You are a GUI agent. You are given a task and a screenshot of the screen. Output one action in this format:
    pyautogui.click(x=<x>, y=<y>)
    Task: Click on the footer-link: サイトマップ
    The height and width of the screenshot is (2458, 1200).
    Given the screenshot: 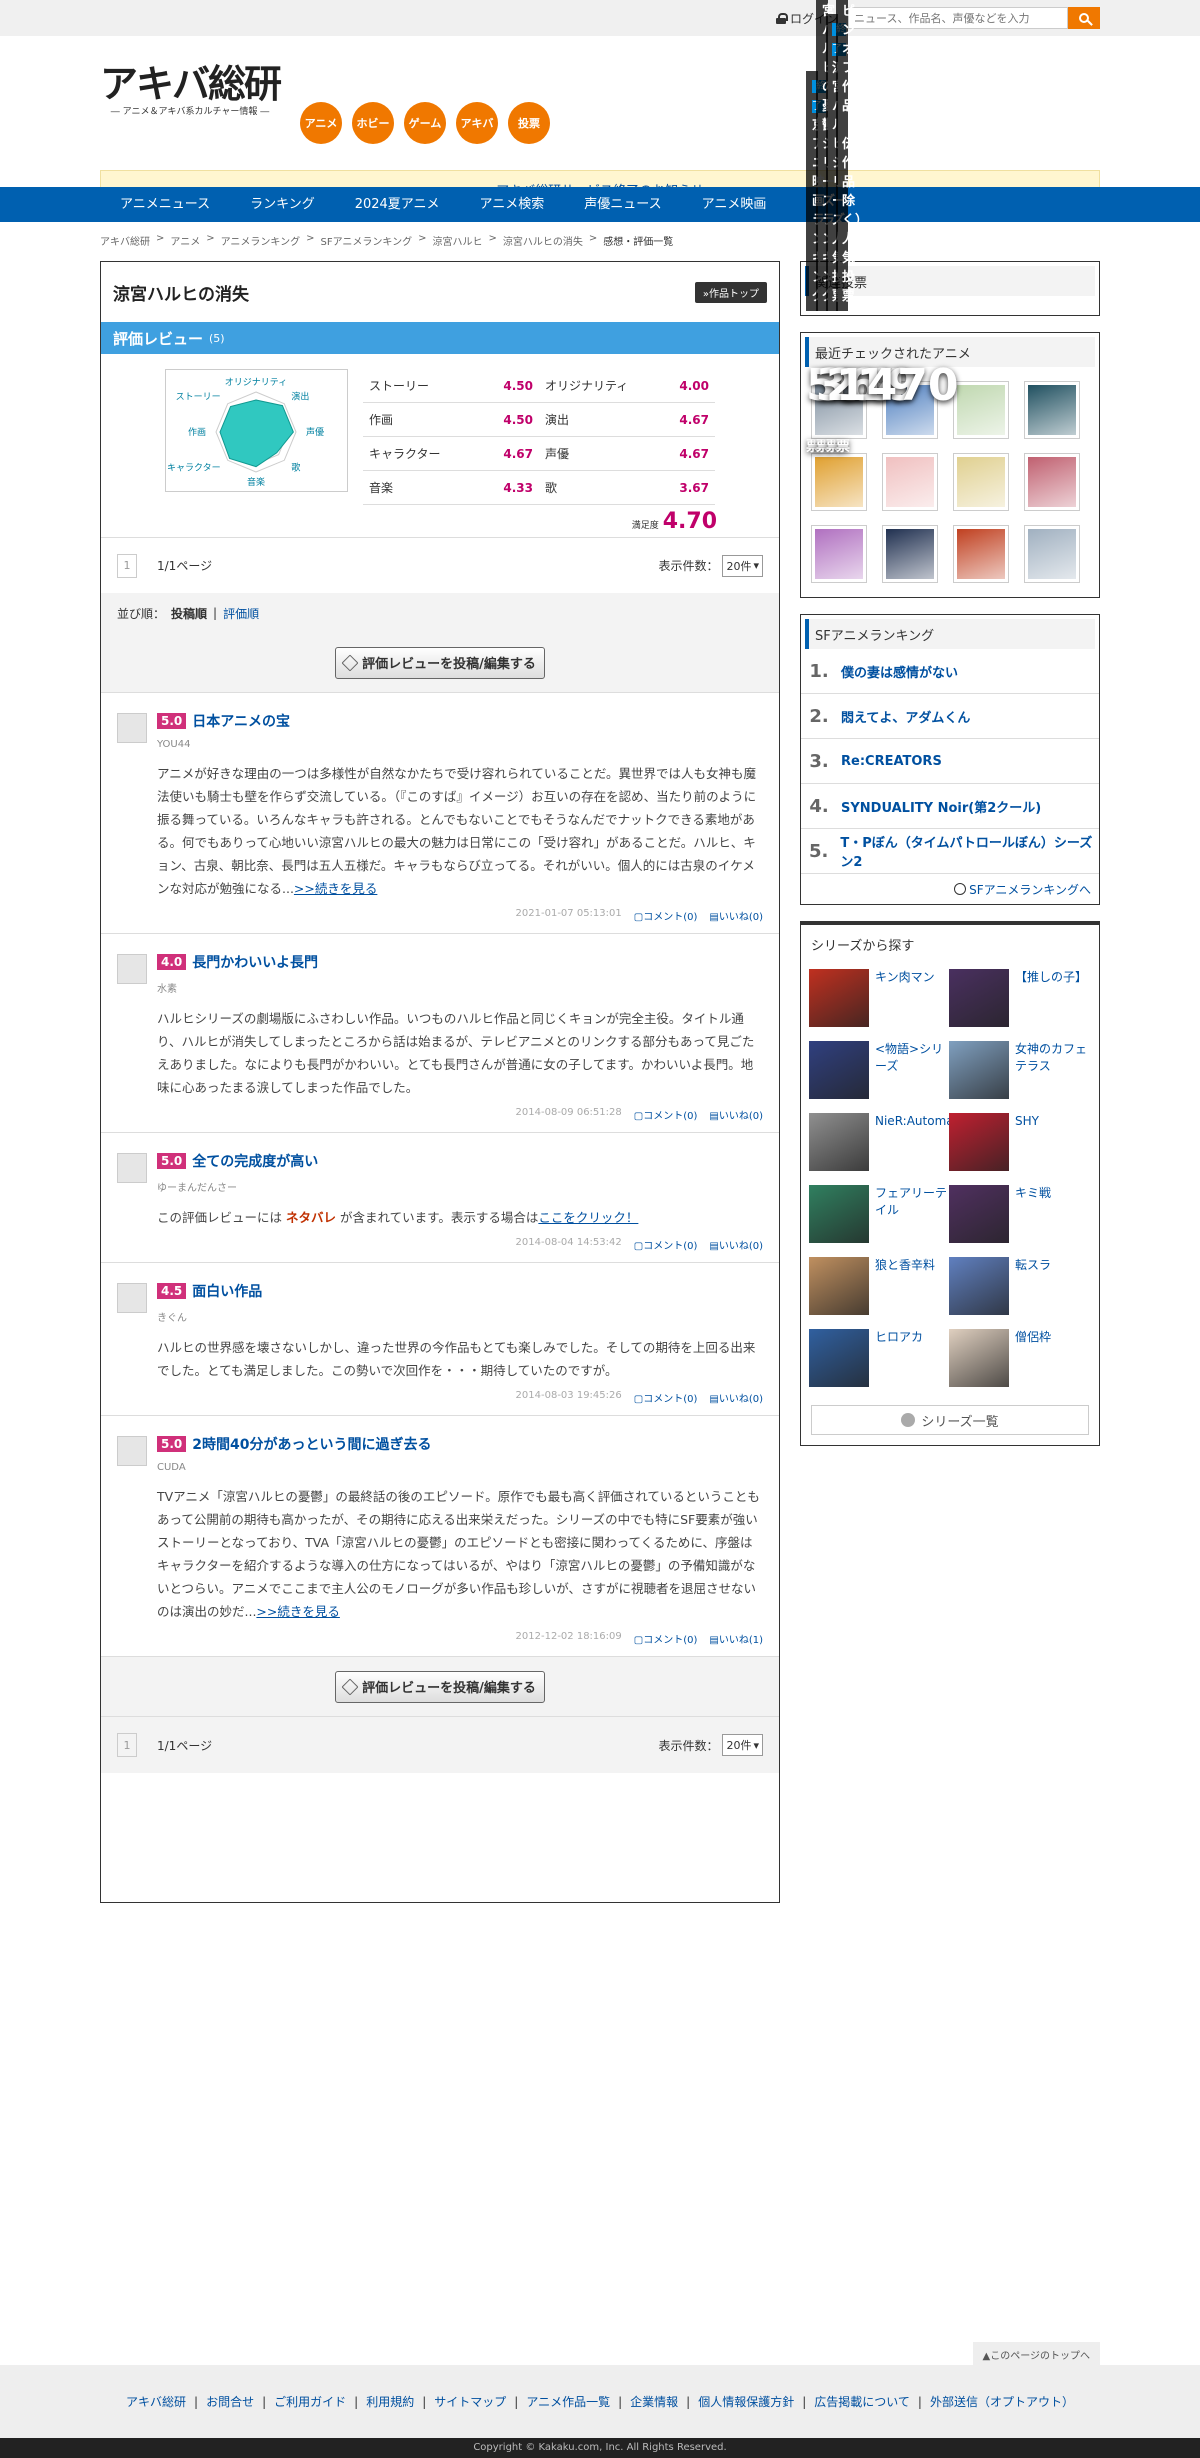 What is the action you would take?
    pyautogui.click(x=470, y=2401)
    